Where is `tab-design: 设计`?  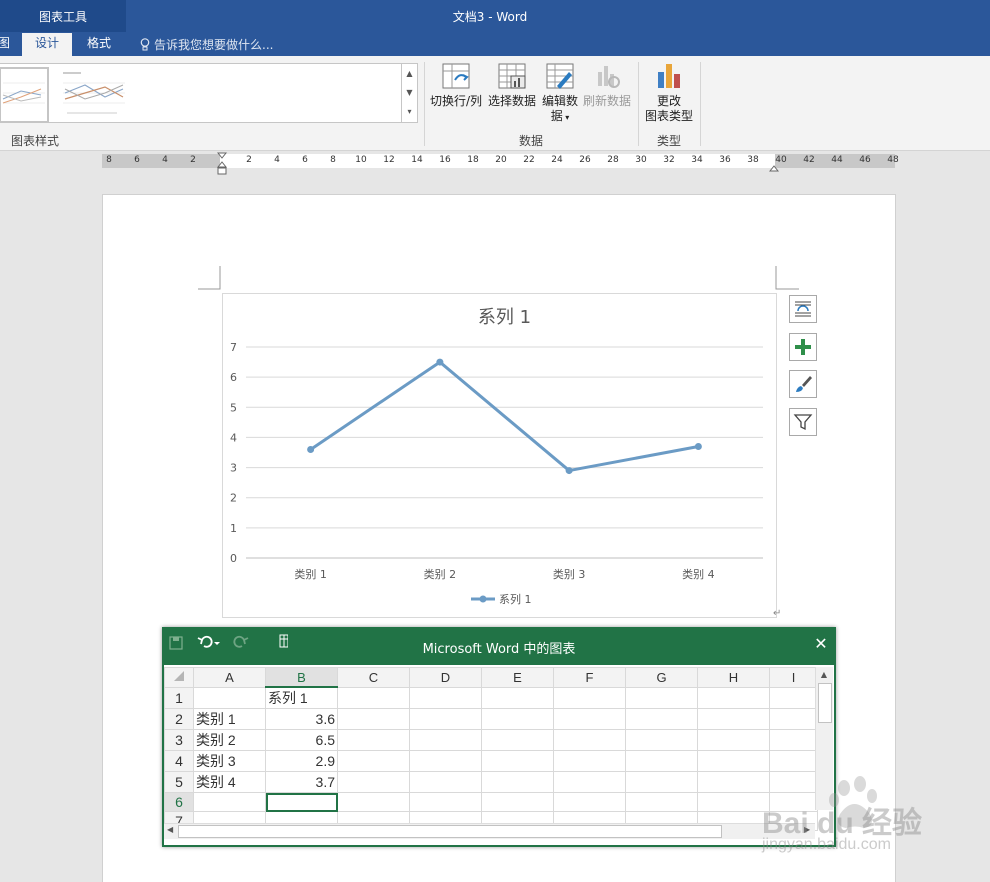
tab-design: 设计 is located at coordinates (47, 44).